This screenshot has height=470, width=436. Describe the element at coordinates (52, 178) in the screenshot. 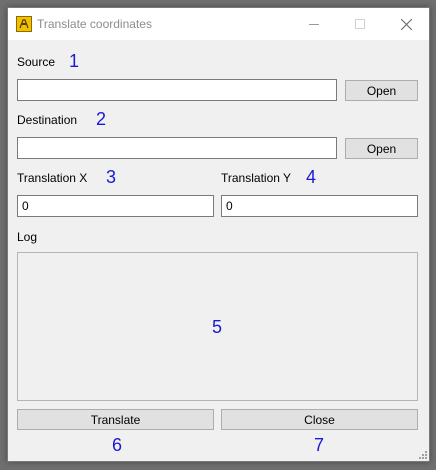

I see `translation-x-label: Translation X` at that location.